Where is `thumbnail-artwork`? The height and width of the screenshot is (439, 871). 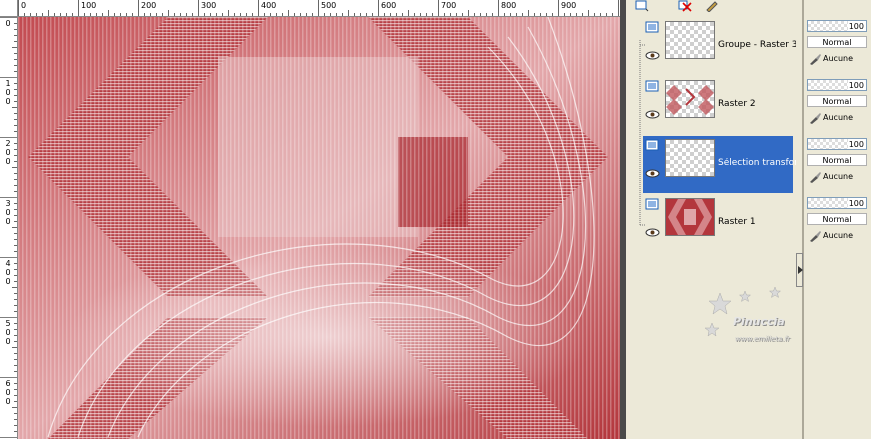 thumbnail-artwork is located at coordinates (690, 217).